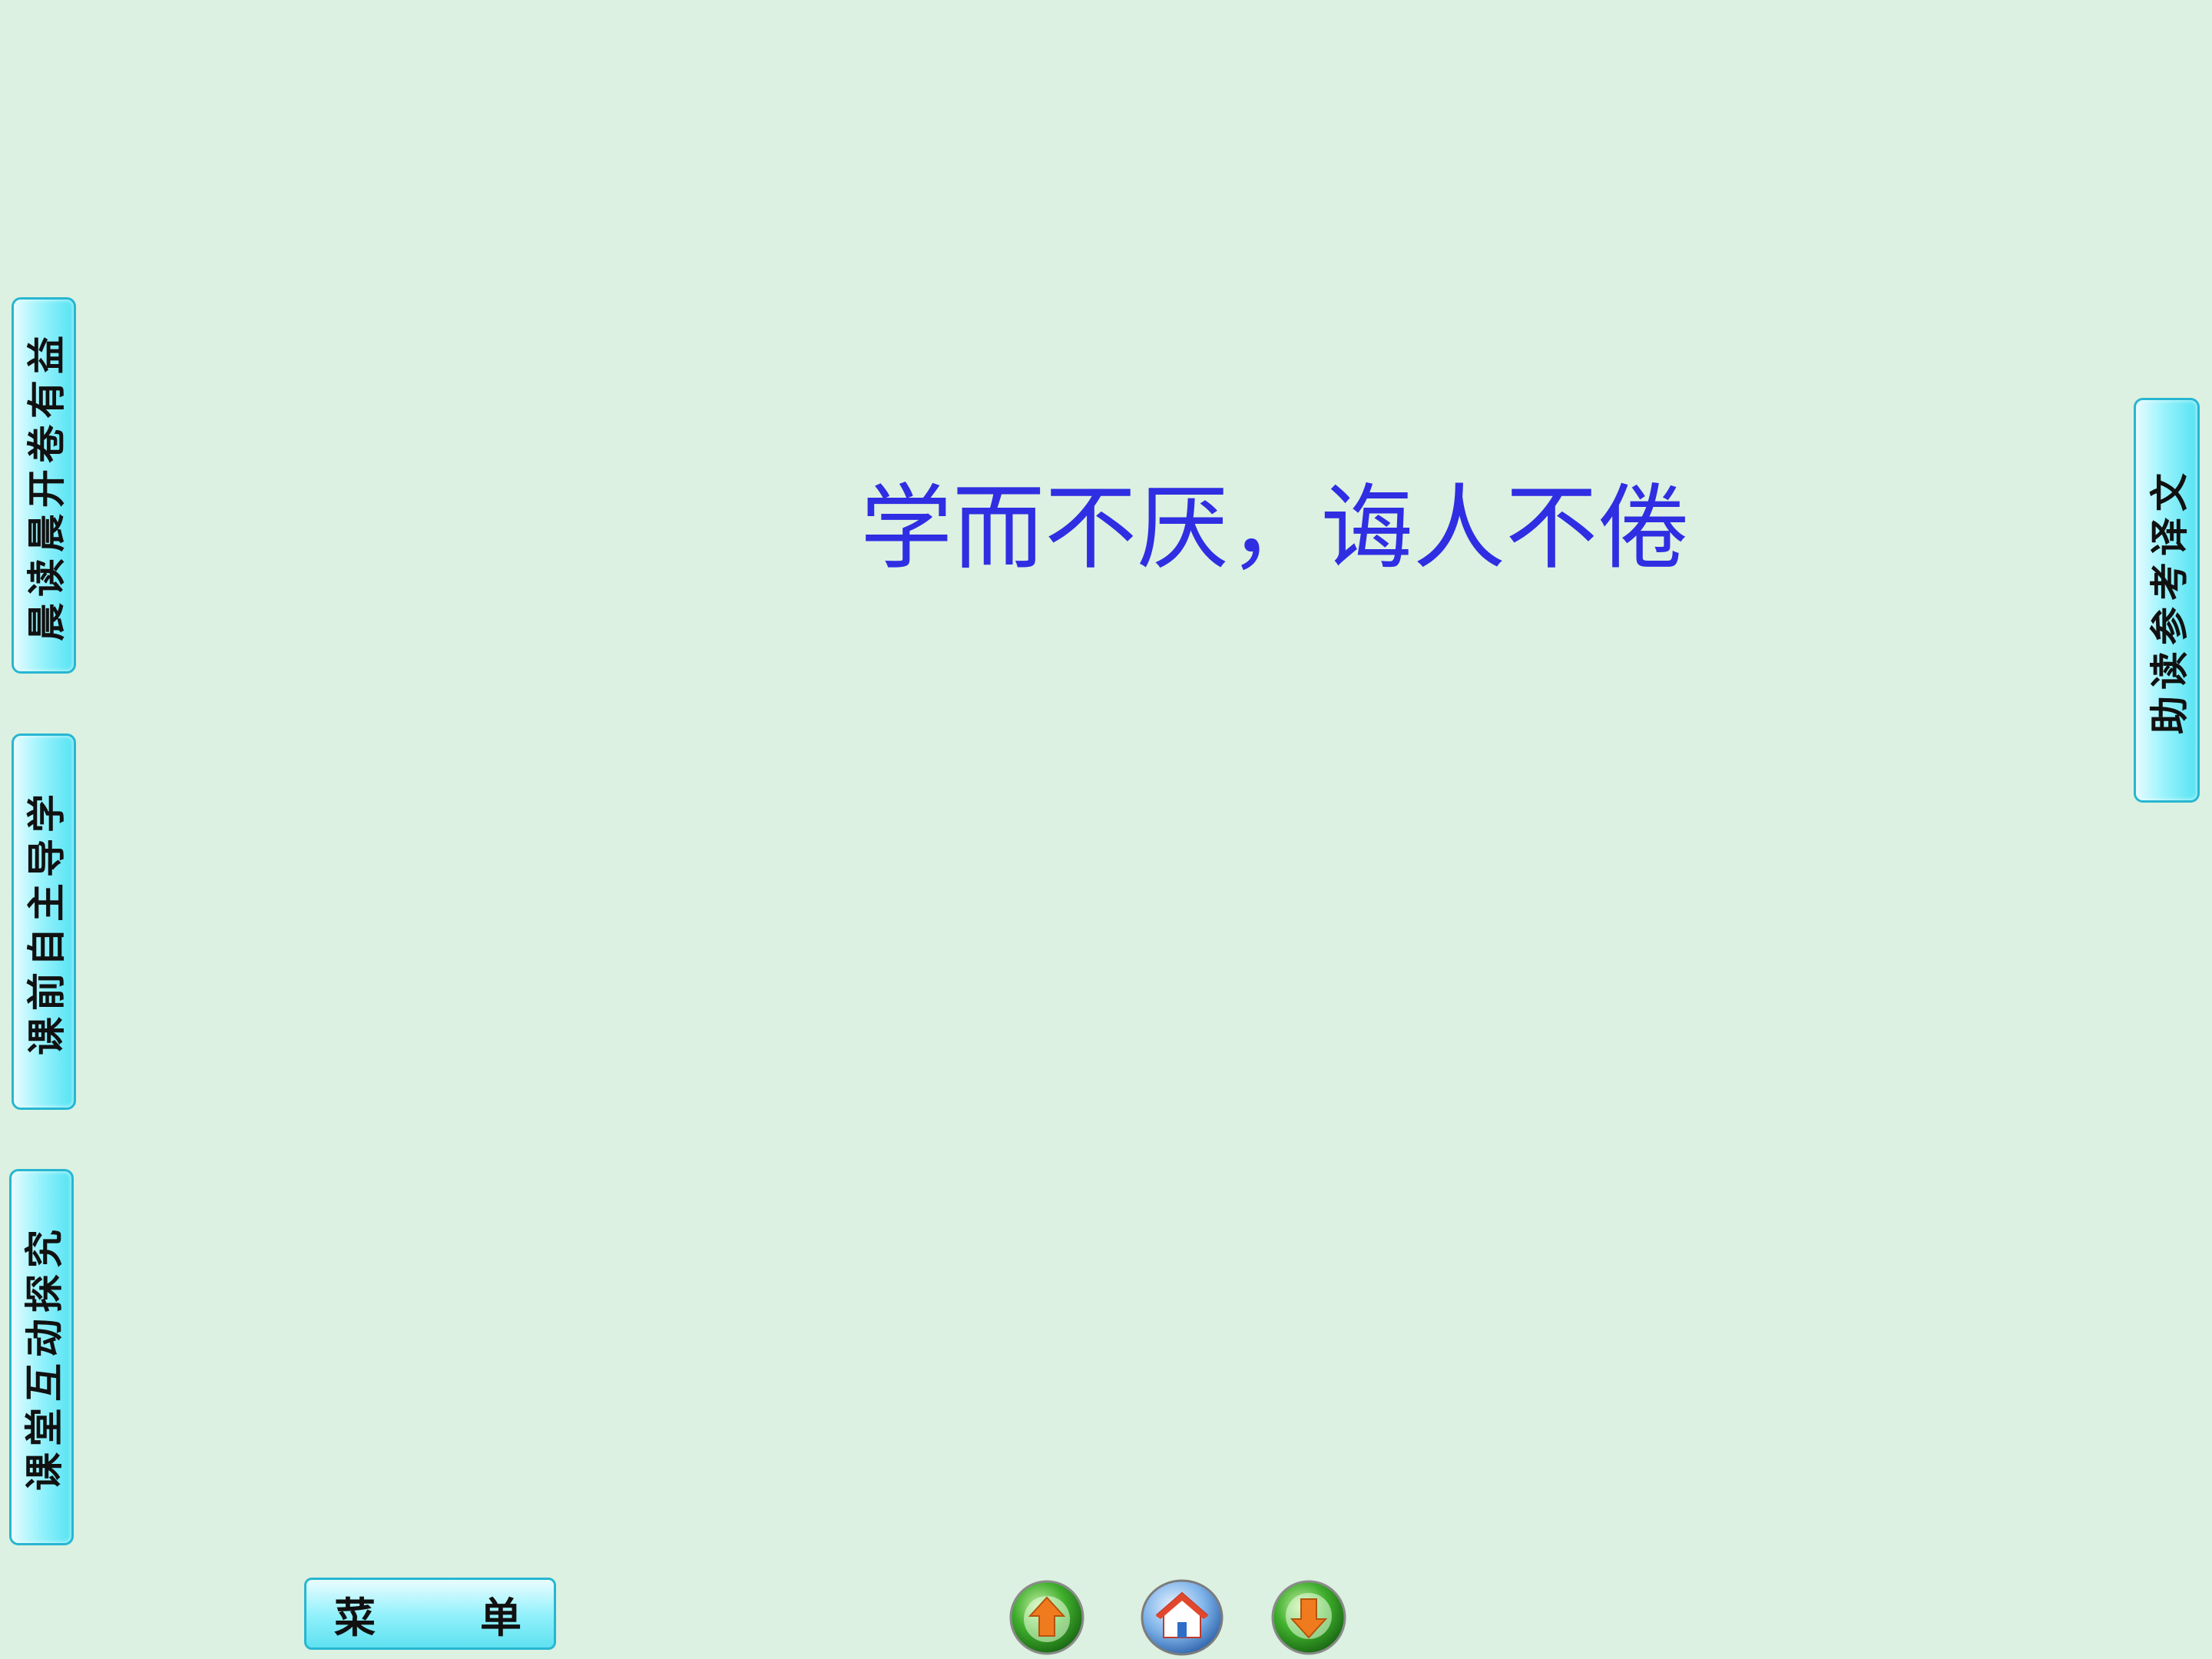  I want to click on previous-slide-button, so click(1046, 1618).